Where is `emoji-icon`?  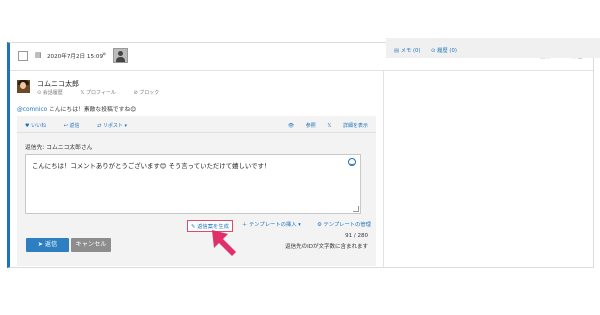
emoji-icon is located at coordinates (352, 162).